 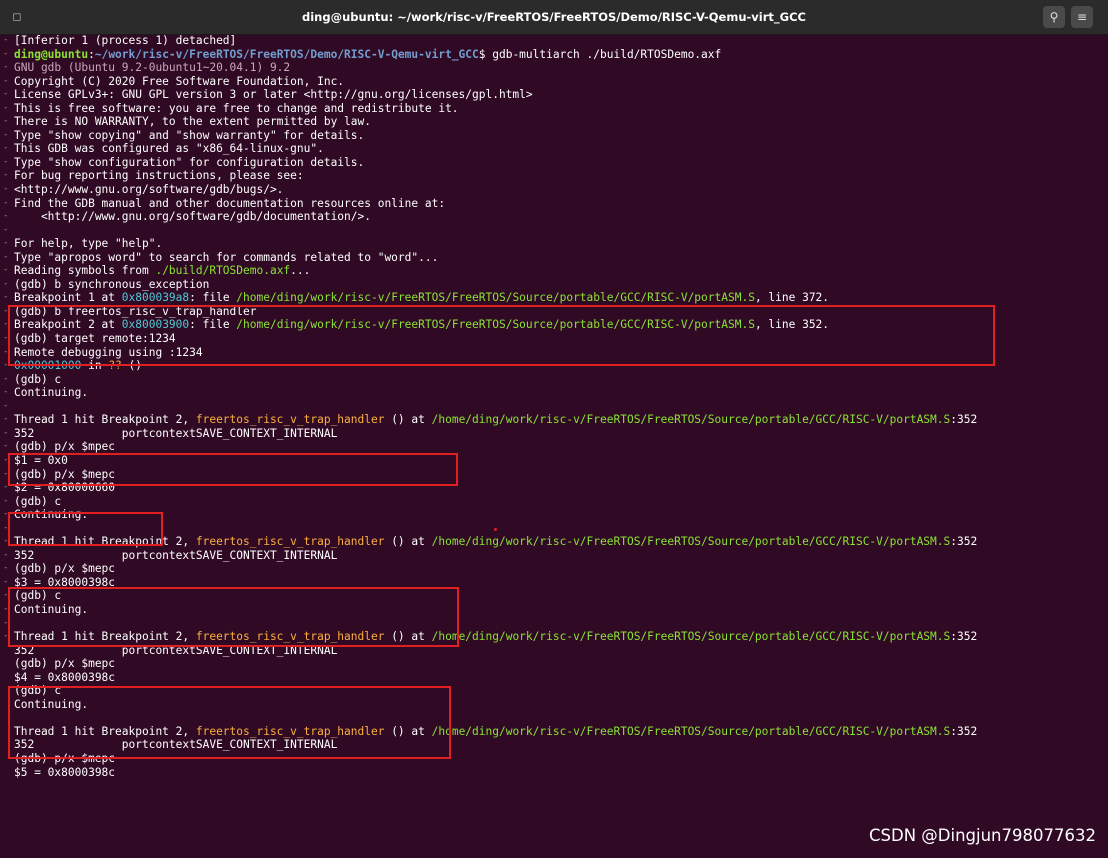 I want to click on gdb-command-line: (gdb) p/x $mepc, so click(x=65, y=664).